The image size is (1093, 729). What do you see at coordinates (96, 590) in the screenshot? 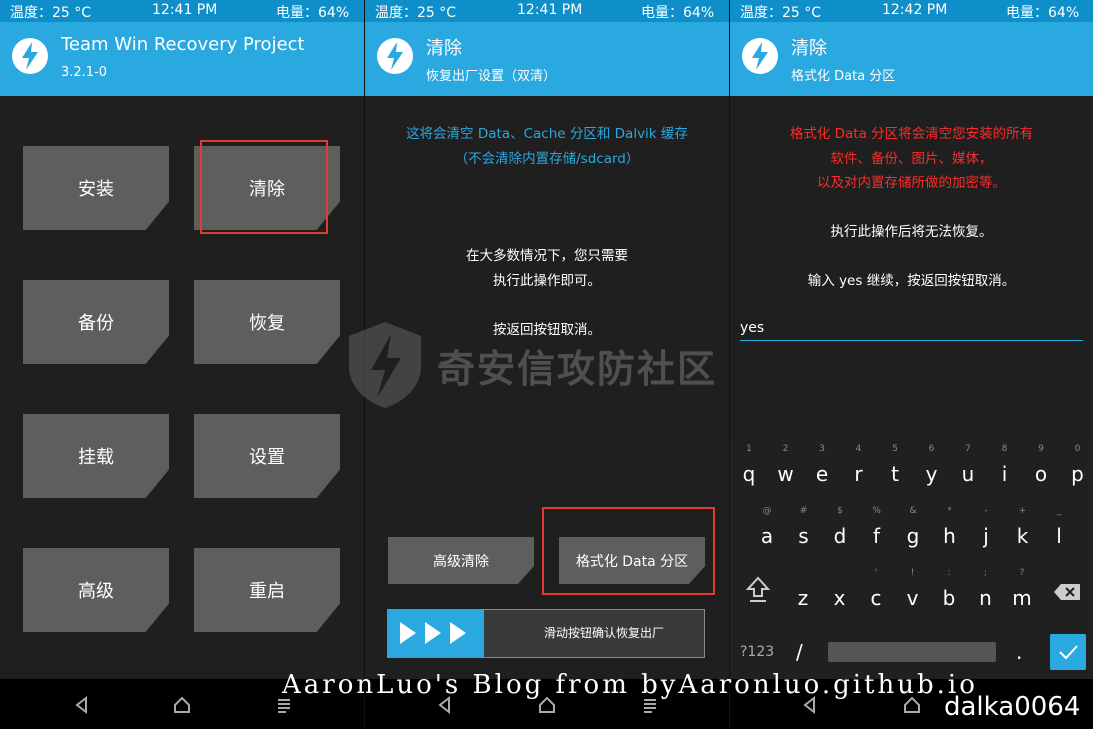
I see `advanced-button: 高级` at bounding box center [96, 590].